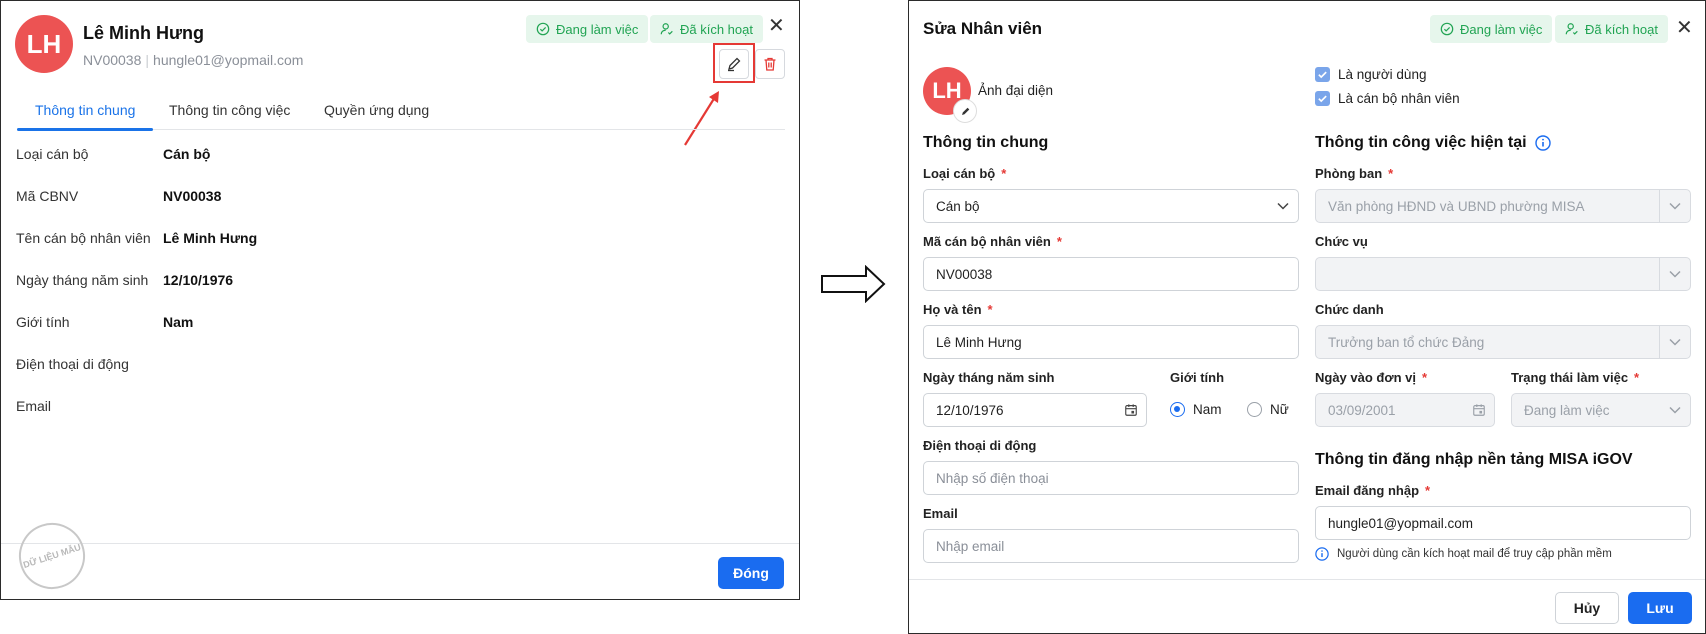  Describe the element at coordinates (1503, 274) in the screenshot. I see `position-select` at that location.